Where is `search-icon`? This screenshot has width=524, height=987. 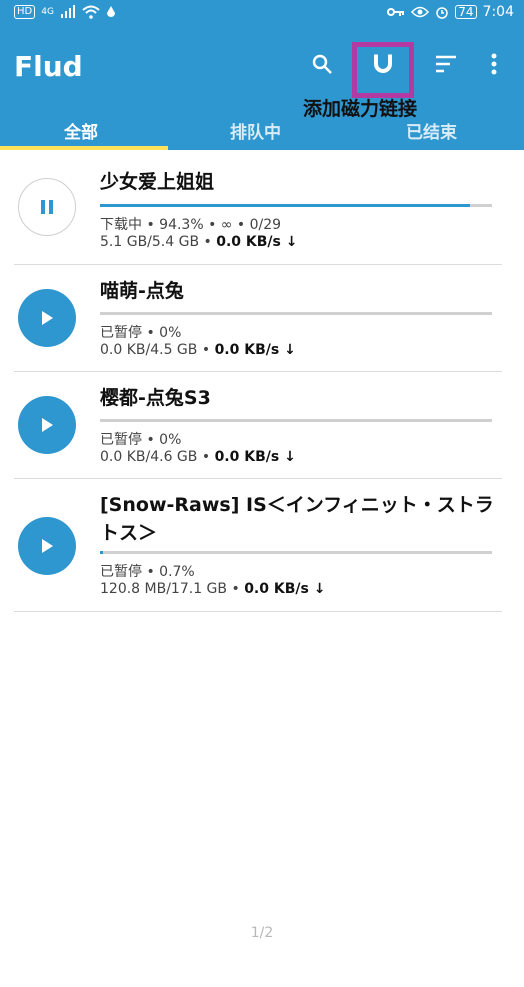 search-icon is located at coordinates (322, 64).